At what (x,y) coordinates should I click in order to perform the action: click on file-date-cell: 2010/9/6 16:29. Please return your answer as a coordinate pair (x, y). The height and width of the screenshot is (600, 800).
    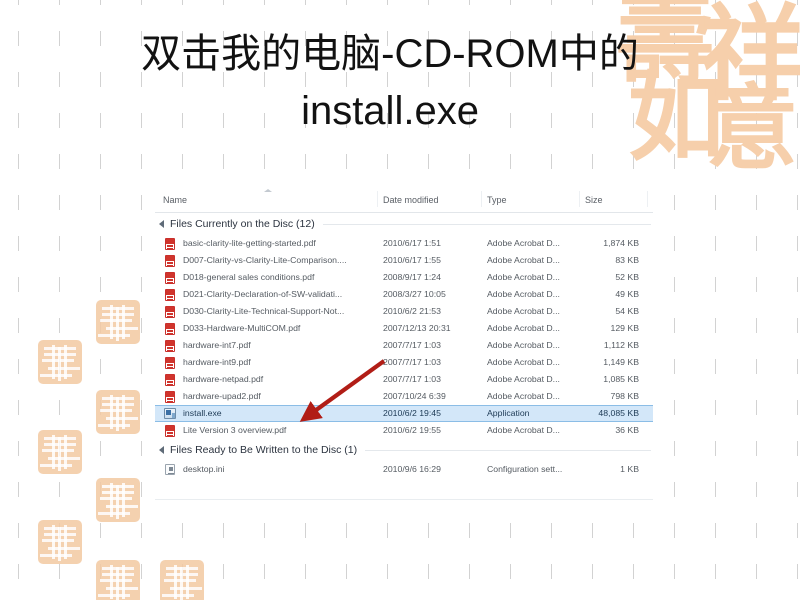
    Looking at the image, I should click on (412, 469).